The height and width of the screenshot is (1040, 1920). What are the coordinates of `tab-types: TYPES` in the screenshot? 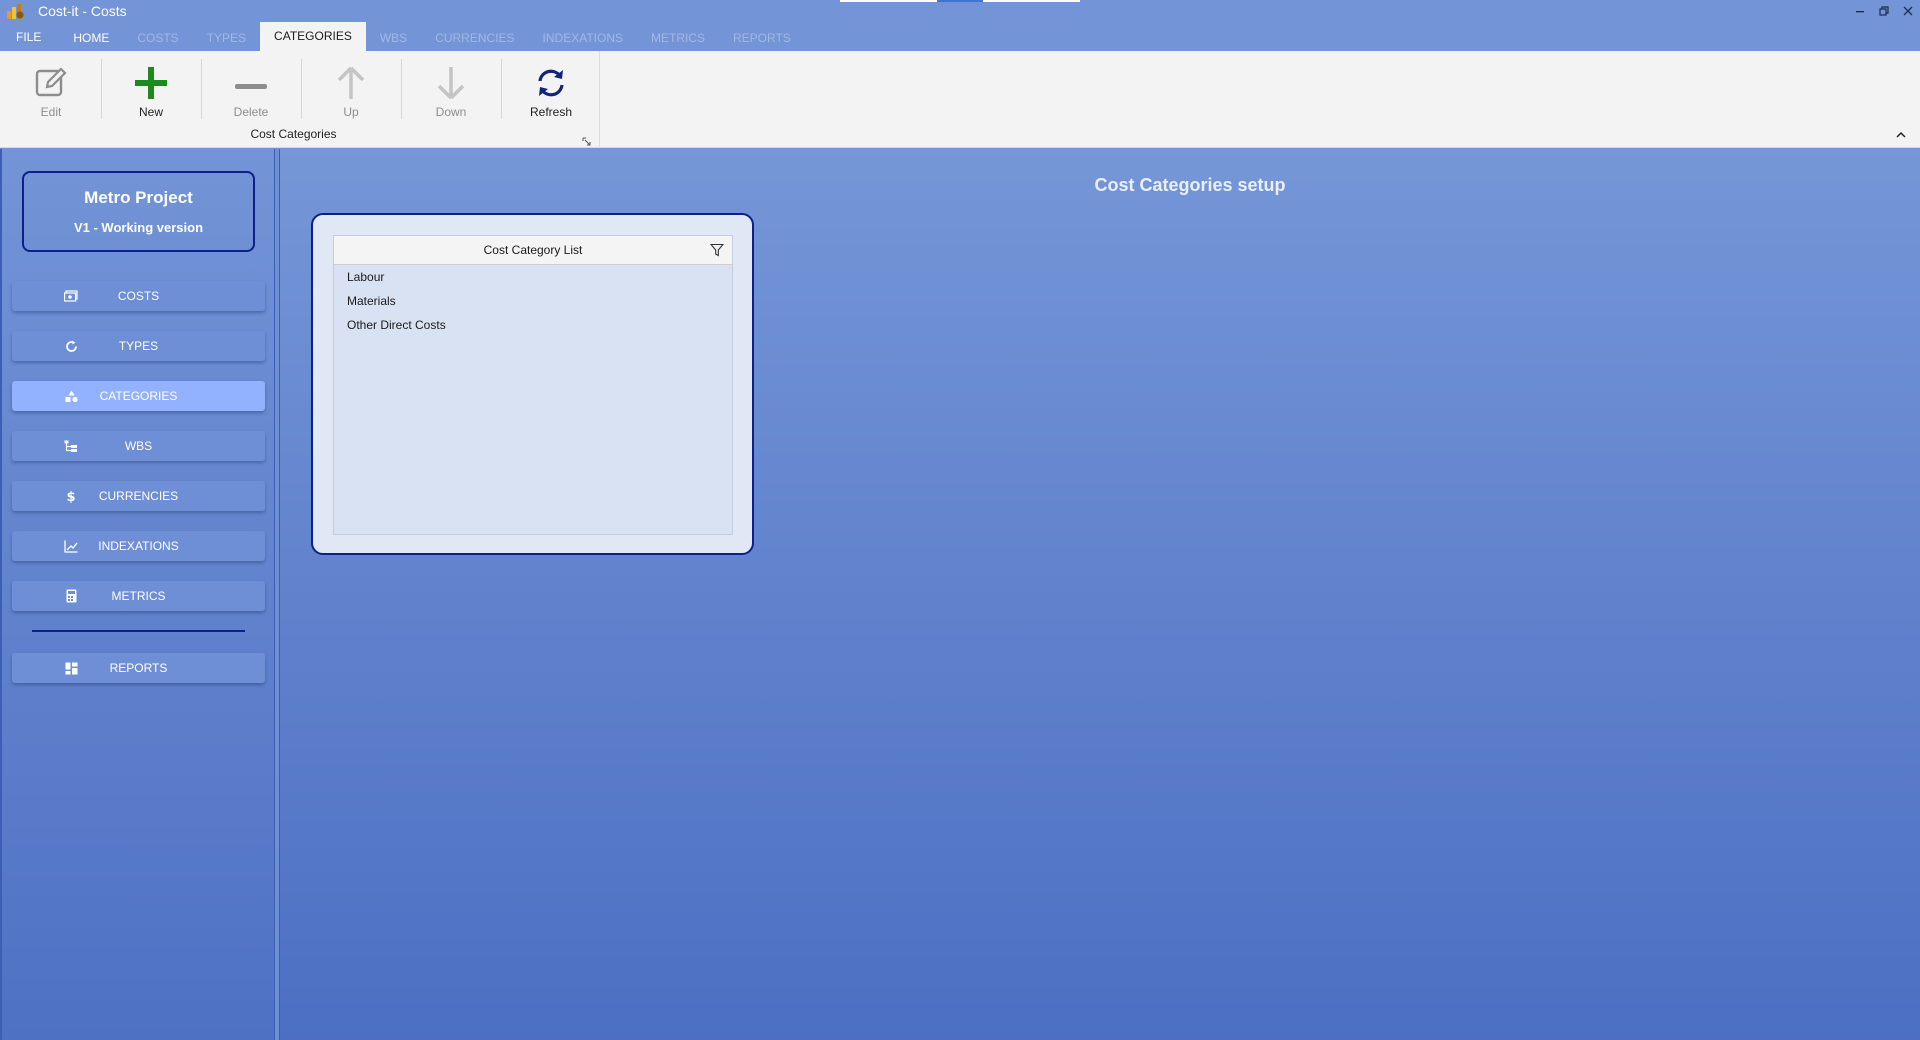 It's located at (226, 38).